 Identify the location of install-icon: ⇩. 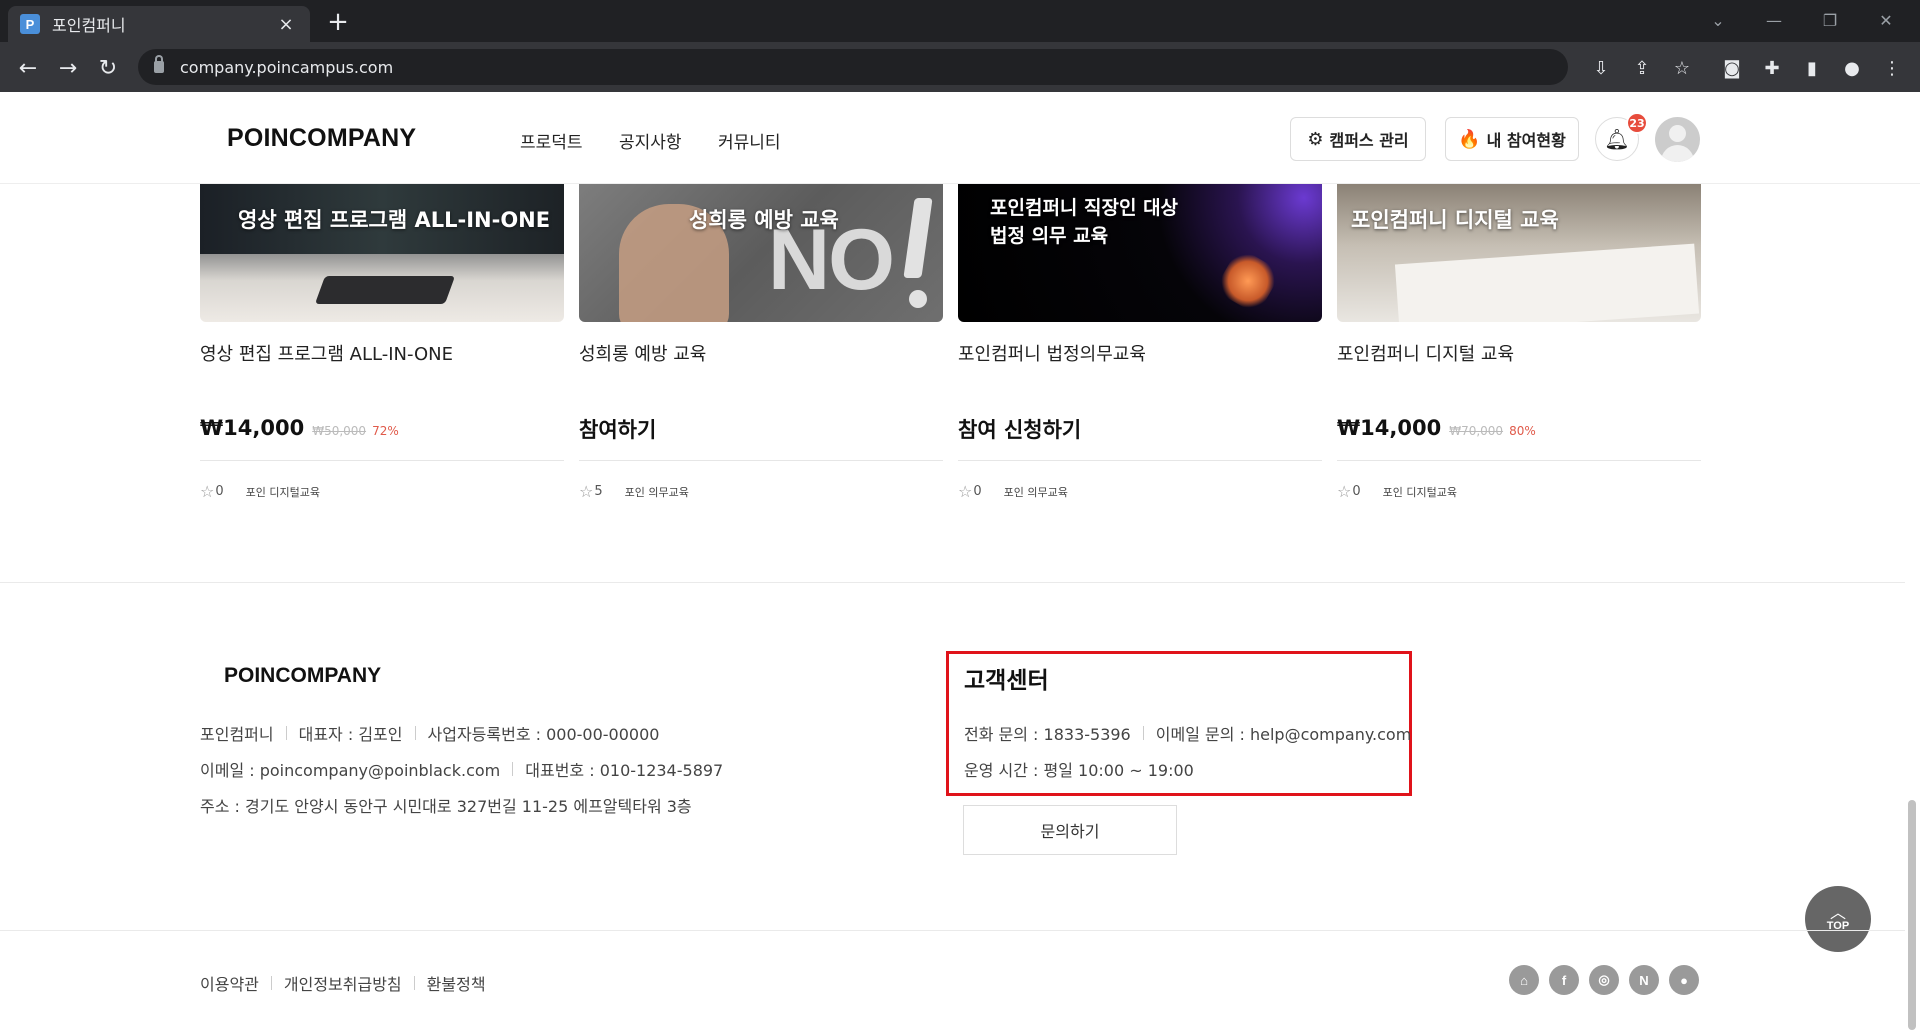
(1601, 68).